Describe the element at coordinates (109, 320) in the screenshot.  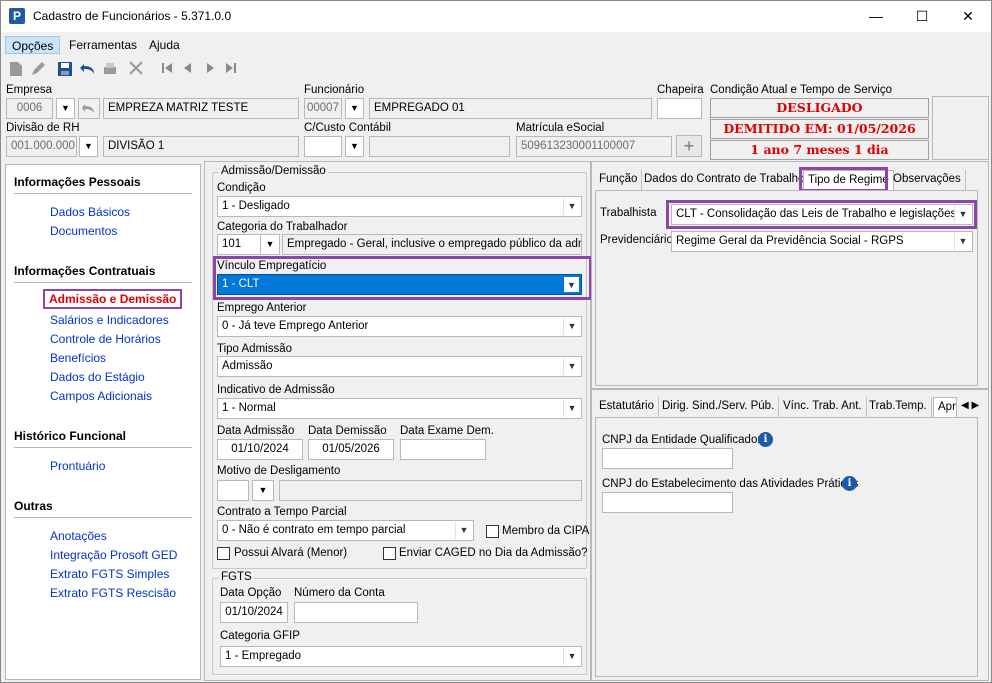
I see `sidebar-item-salarios: Salários e Indicadores` at that location.